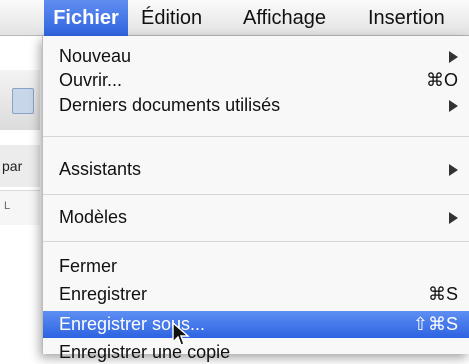 This screenshot has height=364, width=469. I want to click on menu-item-nouveau: Nouveau, so click(256, 56).